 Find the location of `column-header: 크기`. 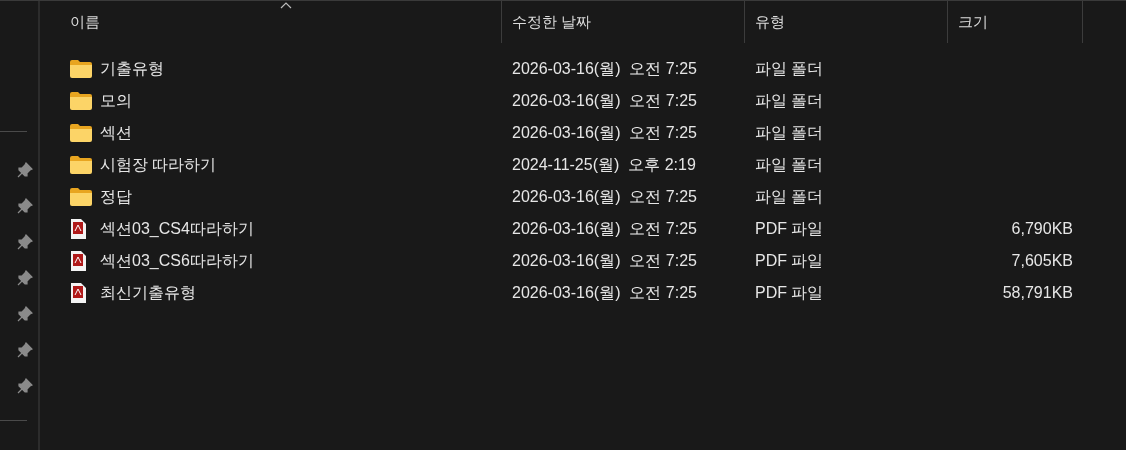

column-header: 크기 is located at coordinates (1015, 22).